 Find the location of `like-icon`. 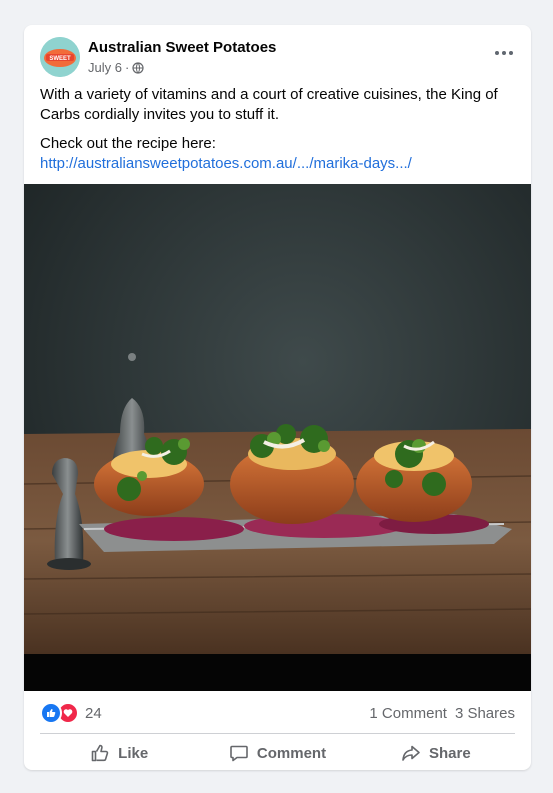

like-icon is located at coordinates (51, 713).